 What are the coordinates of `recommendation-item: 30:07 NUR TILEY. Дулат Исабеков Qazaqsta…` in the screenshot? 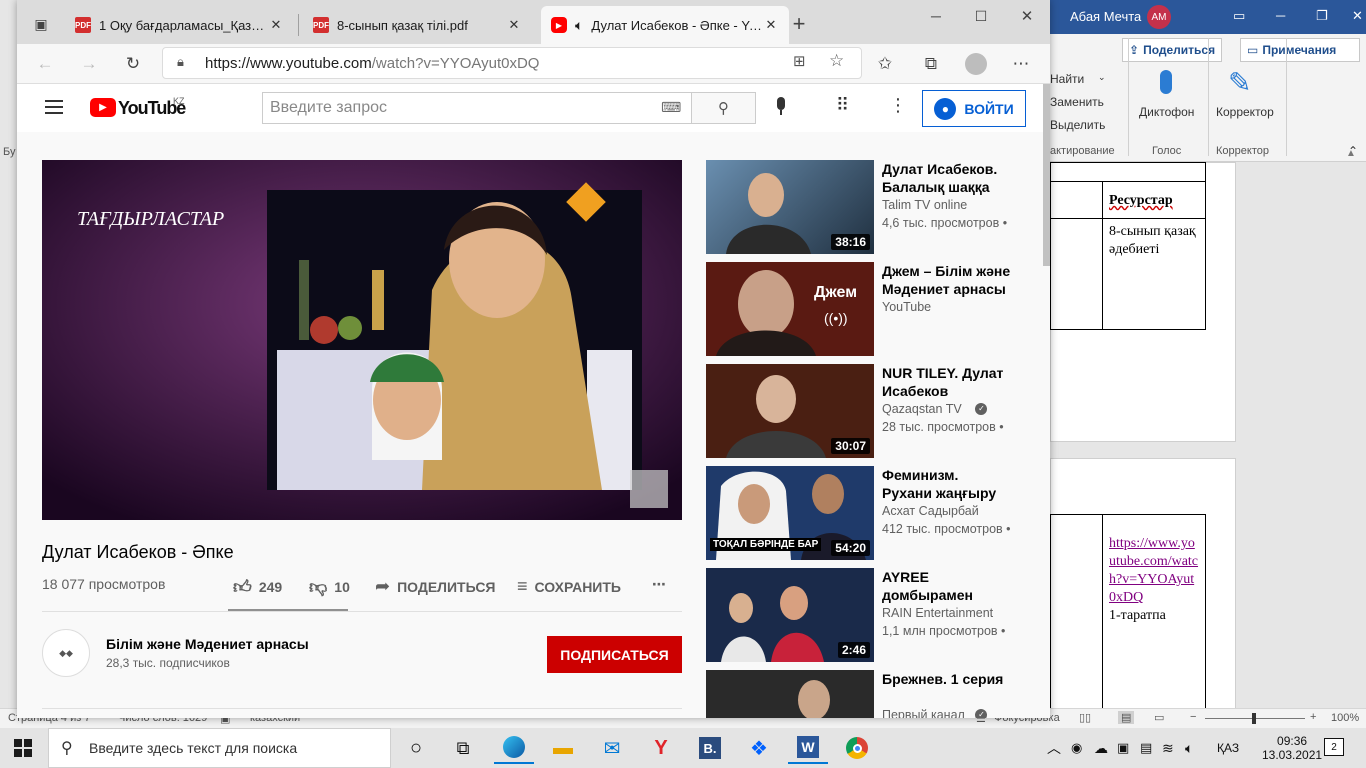 It's located at (866, 411).